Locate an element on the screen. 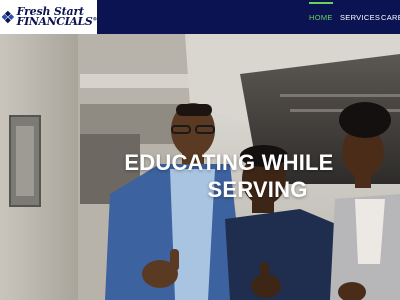  brand-line2: FINANCIALS® is located at coordinates (57, 21).